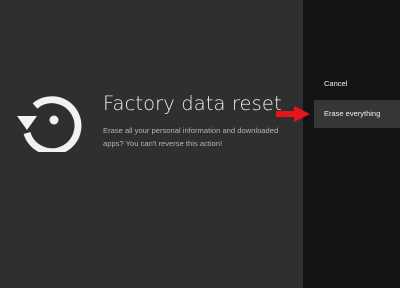 This screenshot has height=288, width=400. Describe the element at coordinates (357, 84) in the screenshot. I see `cancel-button: Cancel` at that location.